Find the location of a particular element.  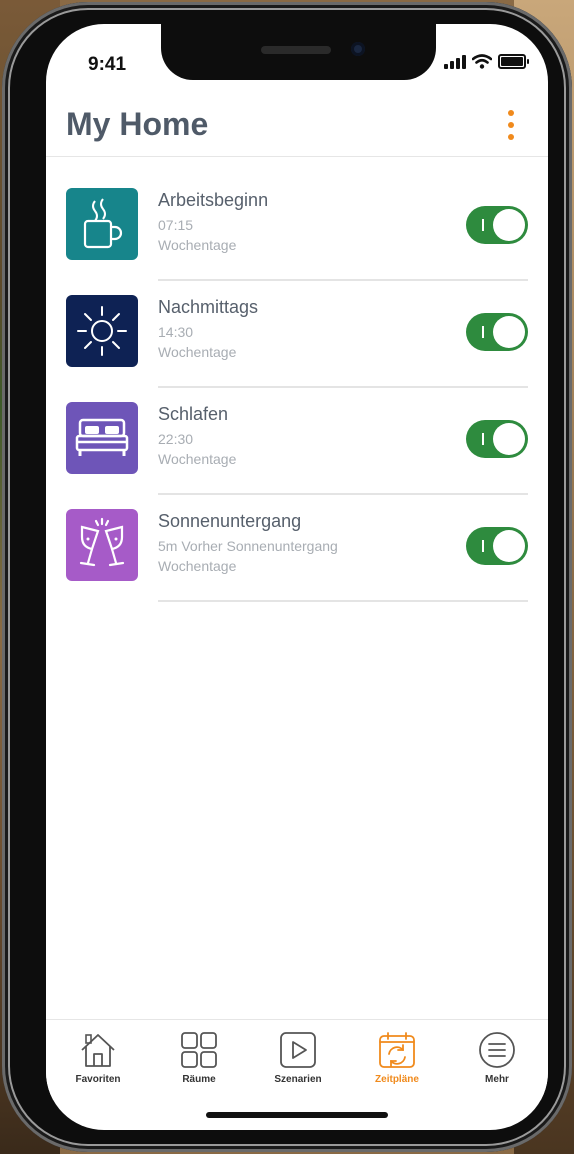

speaker-grille is located at coordinates (296, 50).